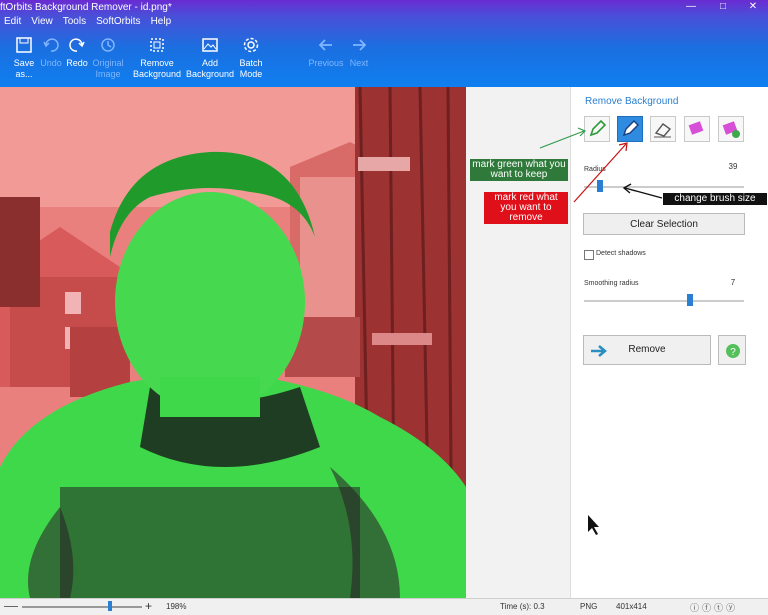  What do you see at coordinates (148, 606) in the screenshot?
I see `zoom-in-icon: +` at bounding box center [148, 606].